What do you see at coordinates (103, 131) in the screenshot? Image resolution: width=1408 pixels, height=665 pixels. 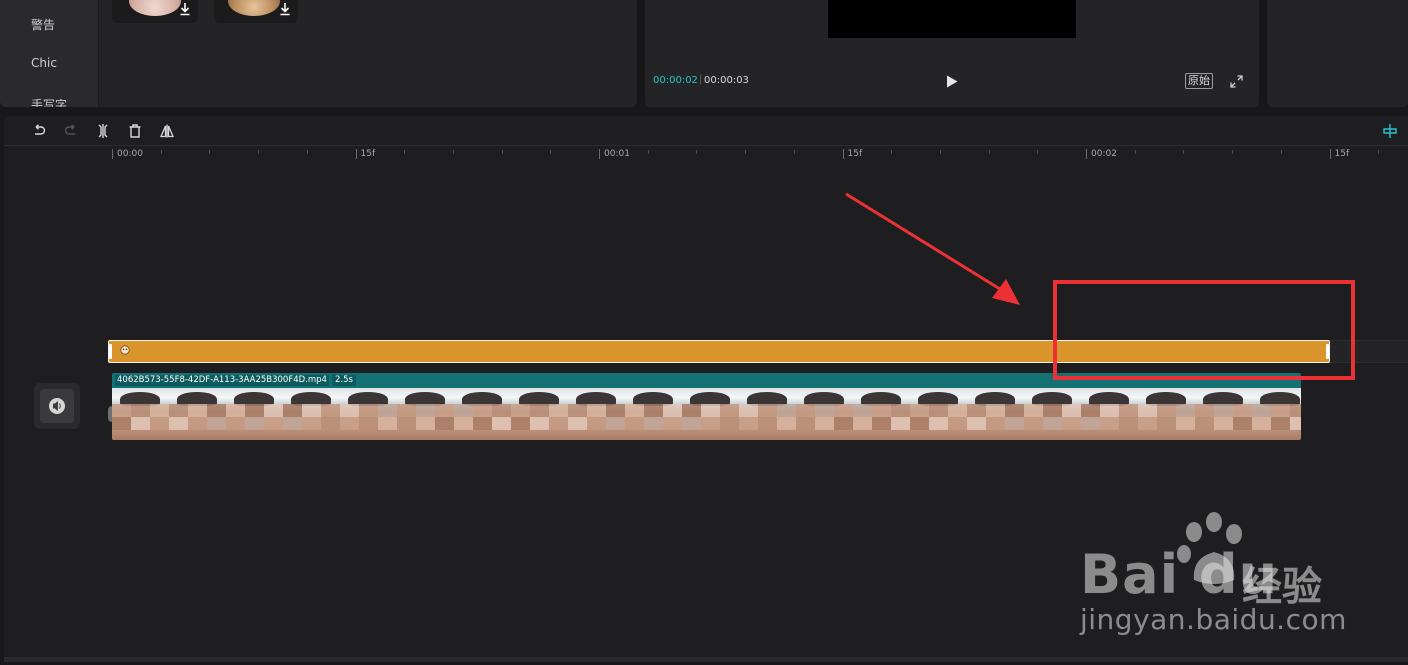 I see `split-icon` at bounding box center [103, 131].